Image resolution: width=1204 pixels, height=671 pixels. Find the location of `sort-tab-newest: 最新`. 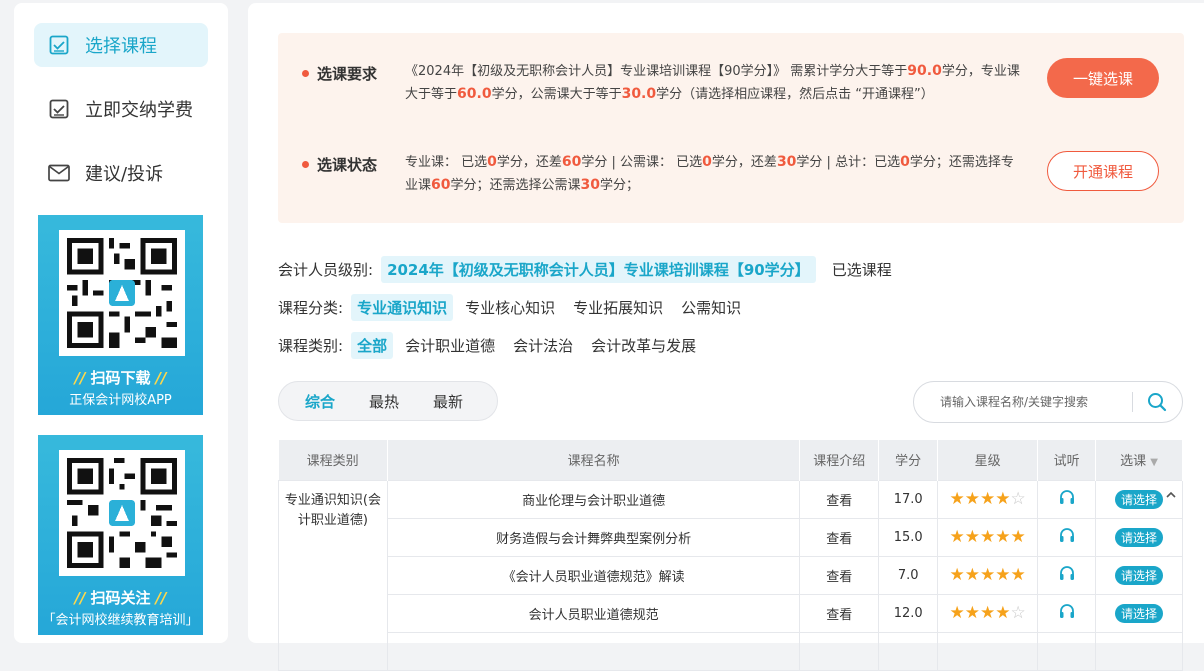

sort-tab-newest: 最新 is located at coordinates (448, 401).